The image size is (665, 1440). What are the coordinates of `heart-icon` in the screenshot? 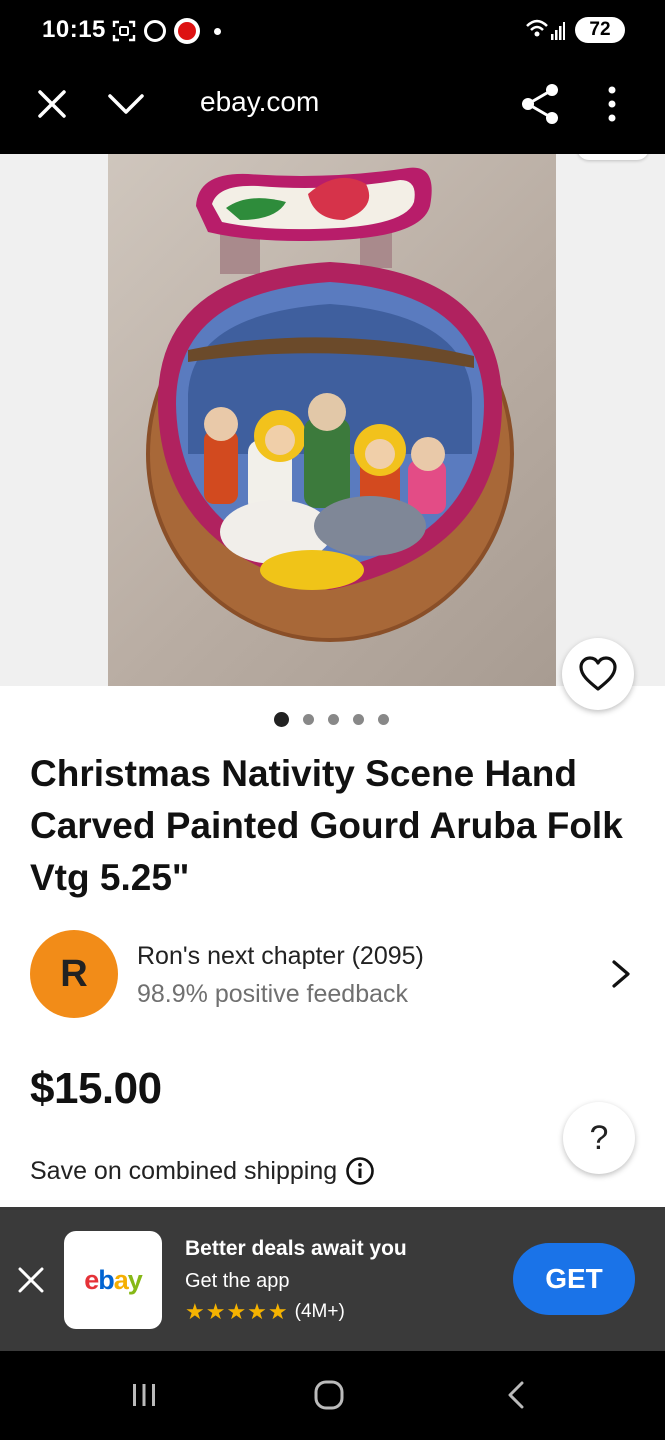 It's located at (598, 673).